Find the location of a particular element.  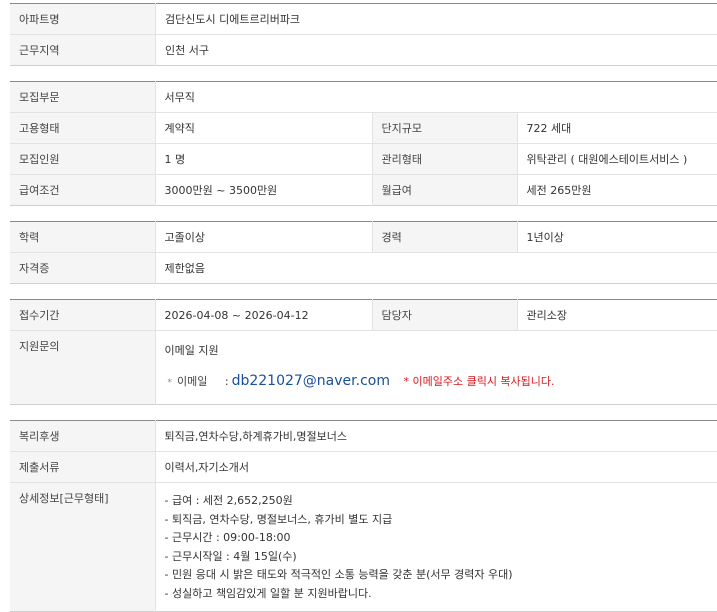

basic-info-table: 아파트명 검단신도시 디에트르리버파크 근무지역 인천 서구 is located at coordinates (363, 34).